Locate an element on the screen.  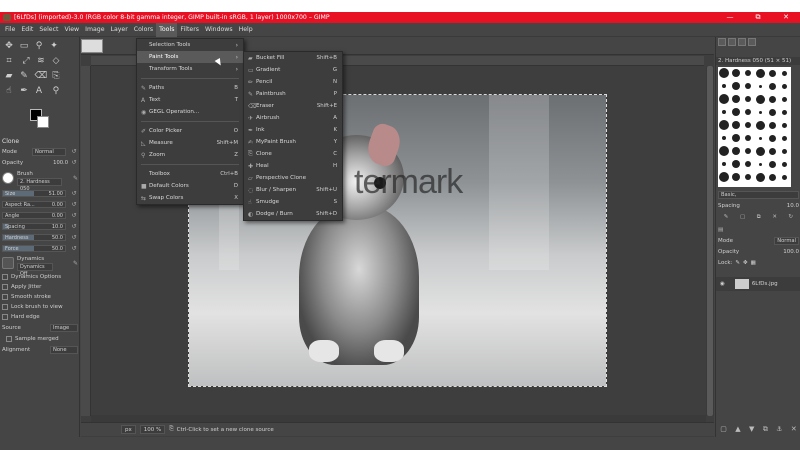
brush-tag-field: Basic, is located at coordinates (758, 195).